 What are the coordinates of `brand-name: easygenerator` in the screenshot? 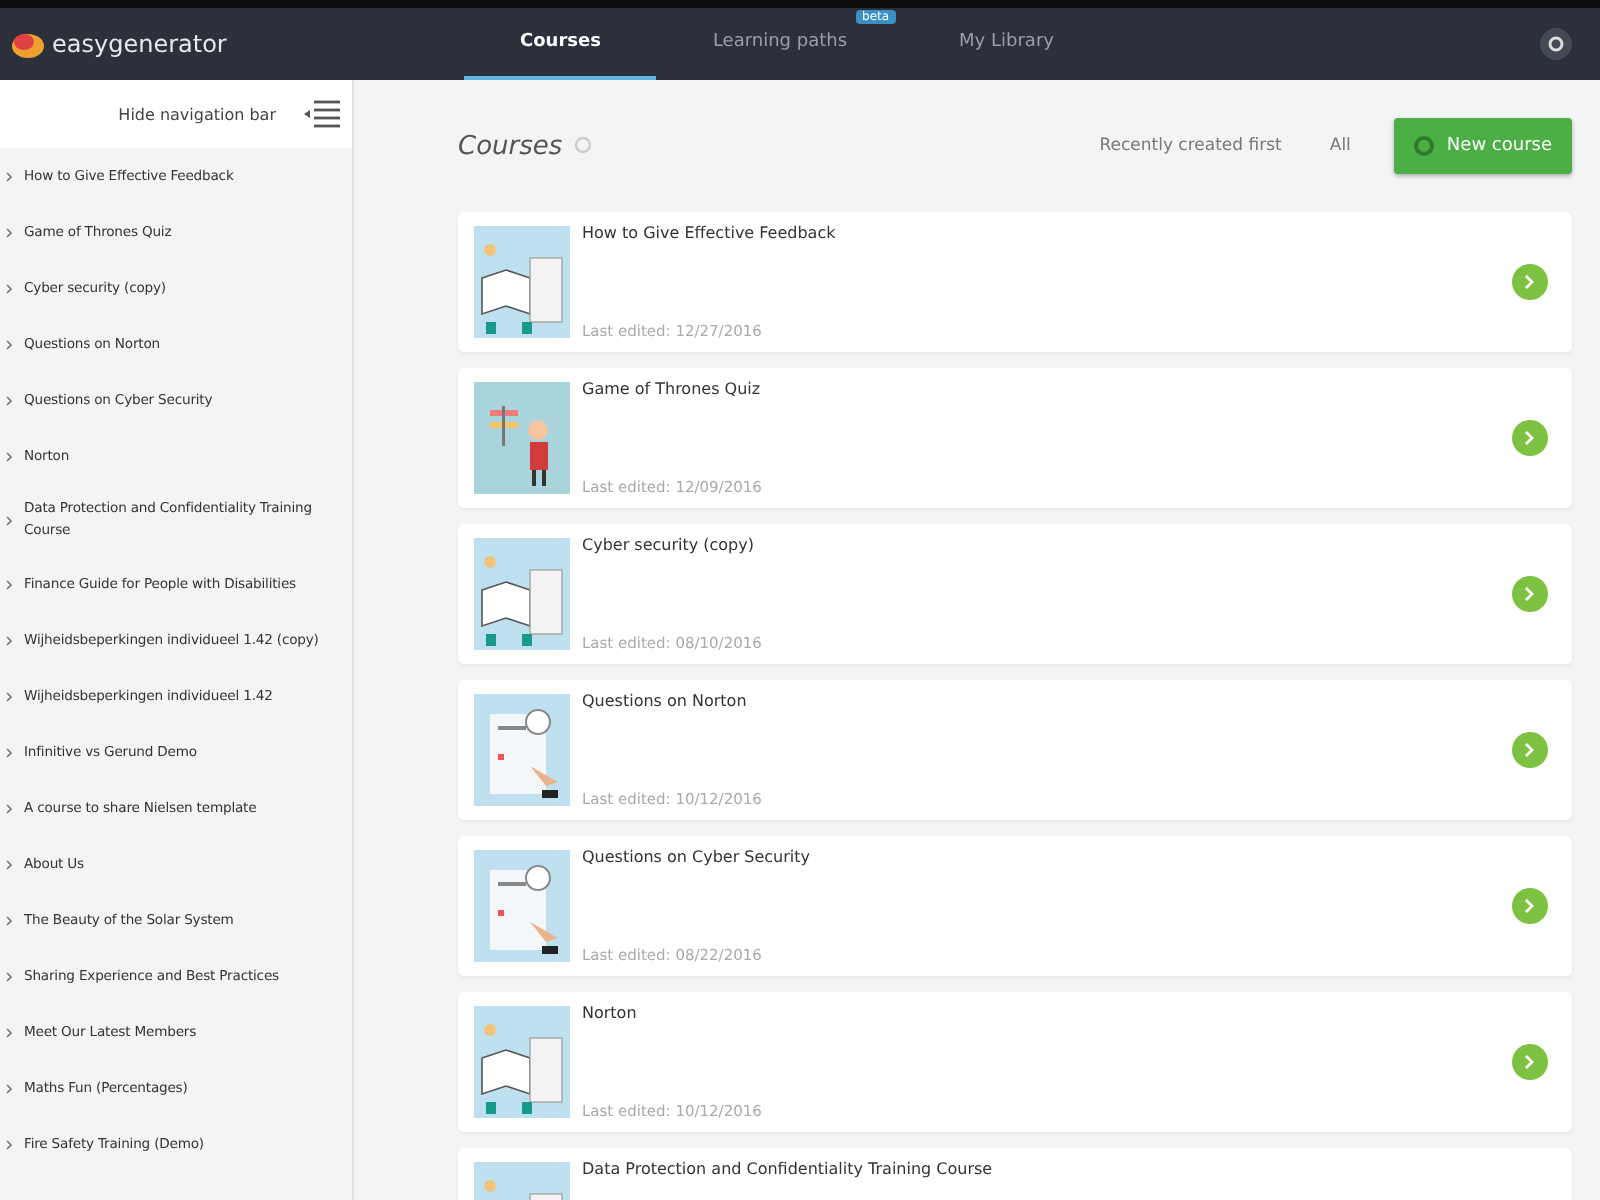 It's located at (139, 44).